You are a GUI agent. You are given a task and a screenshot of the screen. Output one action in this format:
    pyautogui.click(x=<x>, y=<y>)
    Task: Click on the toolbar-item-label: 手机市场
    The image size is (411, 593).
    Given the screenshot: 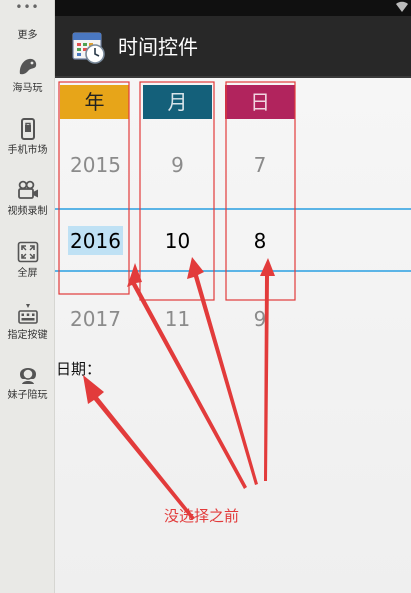 What is the action you would take?
    pyautogui.click(x=27, y=150)
    